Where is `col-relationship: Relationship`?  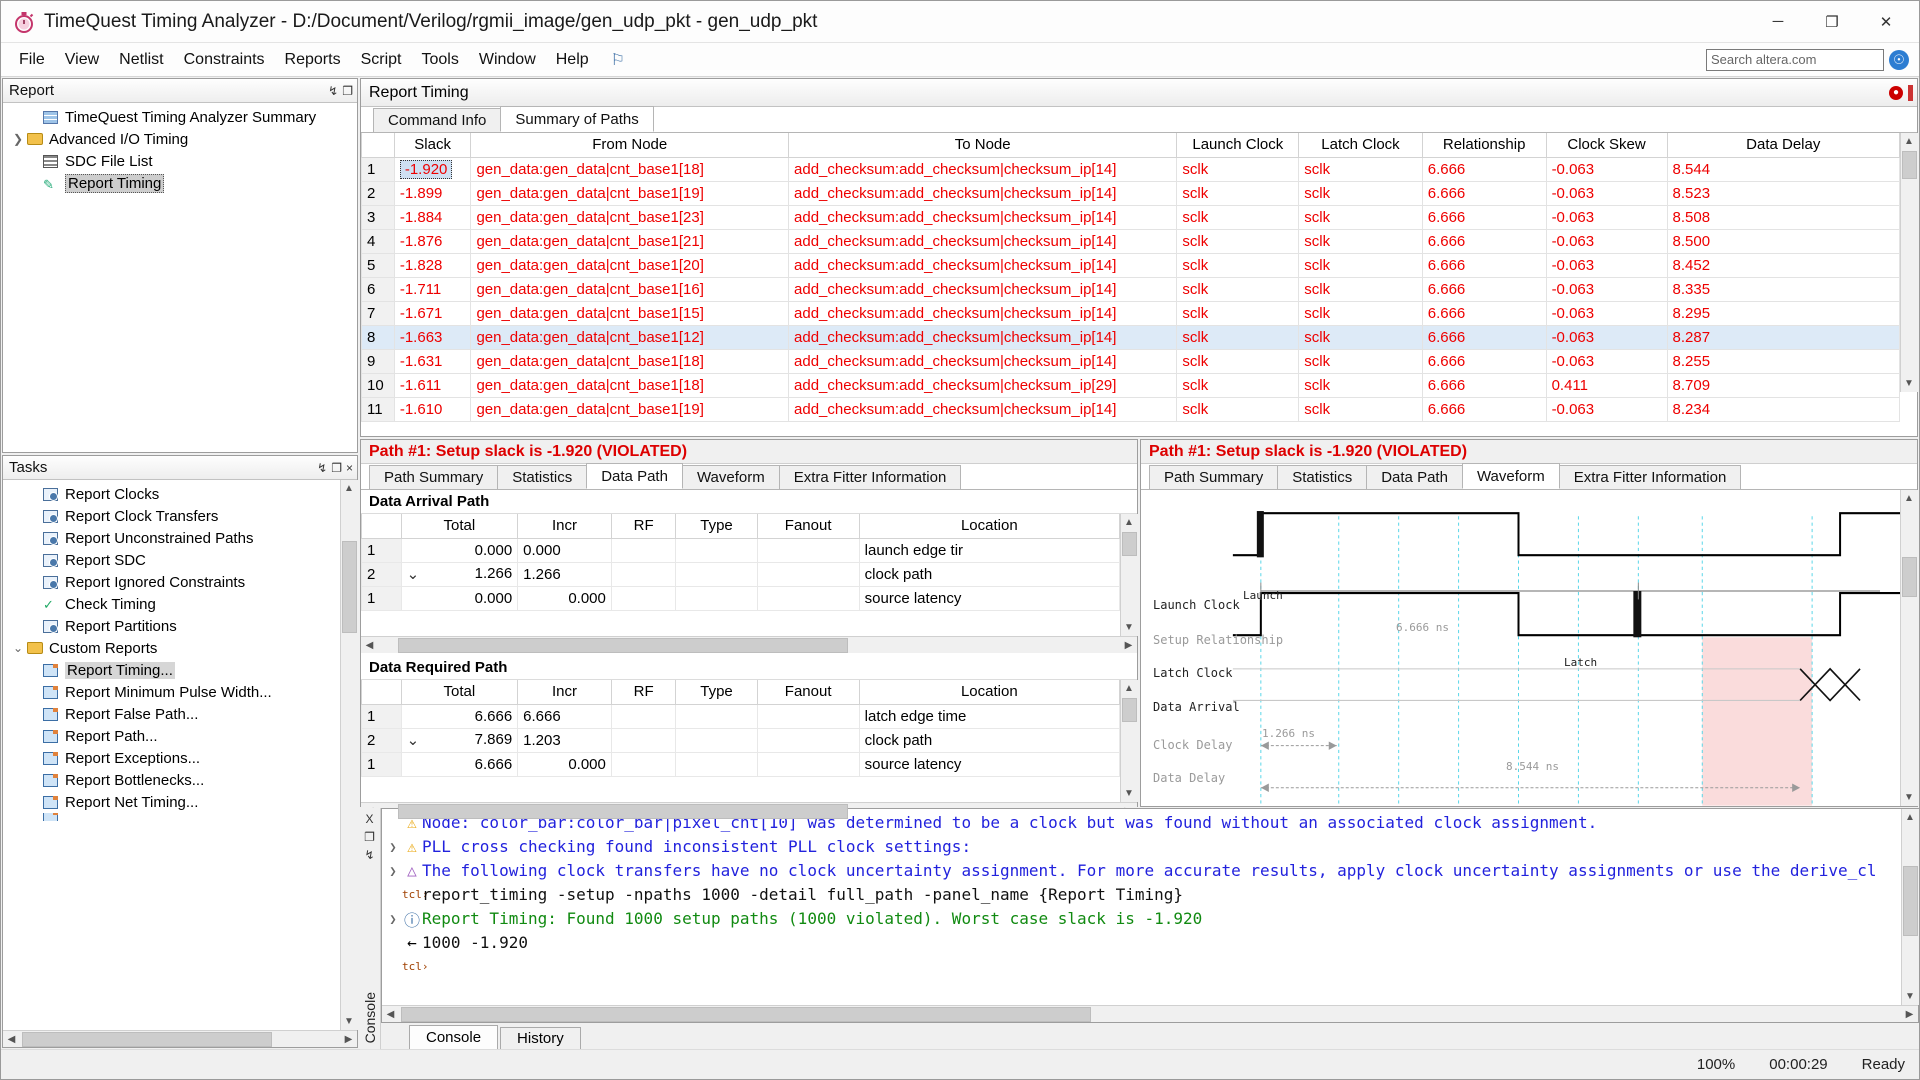 col-relationship: Relationship is located at coordinates (1484, 145).